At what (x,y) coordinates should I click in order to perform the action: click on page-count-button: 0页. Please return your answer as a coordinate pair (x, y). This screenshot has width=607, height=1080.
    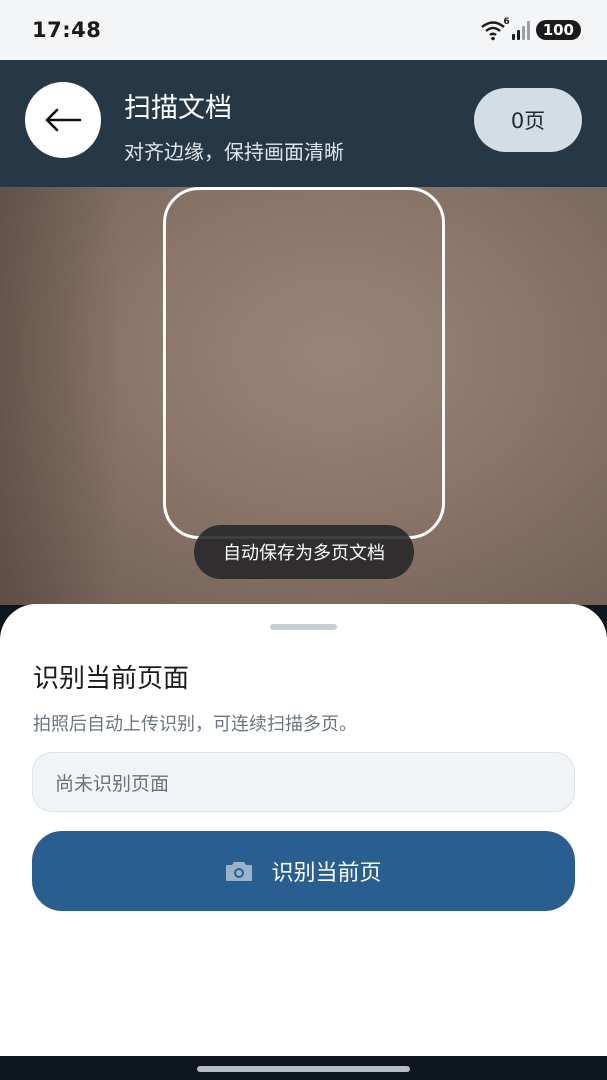
    Looking at the image, I should click on (528, 120).